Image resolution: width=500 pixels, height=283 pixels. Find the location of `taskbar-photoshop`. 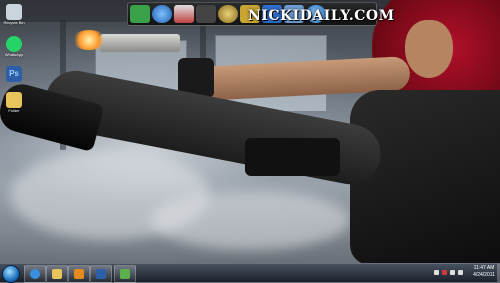

taskbar-photoshop is located at coordinates (101, 274).